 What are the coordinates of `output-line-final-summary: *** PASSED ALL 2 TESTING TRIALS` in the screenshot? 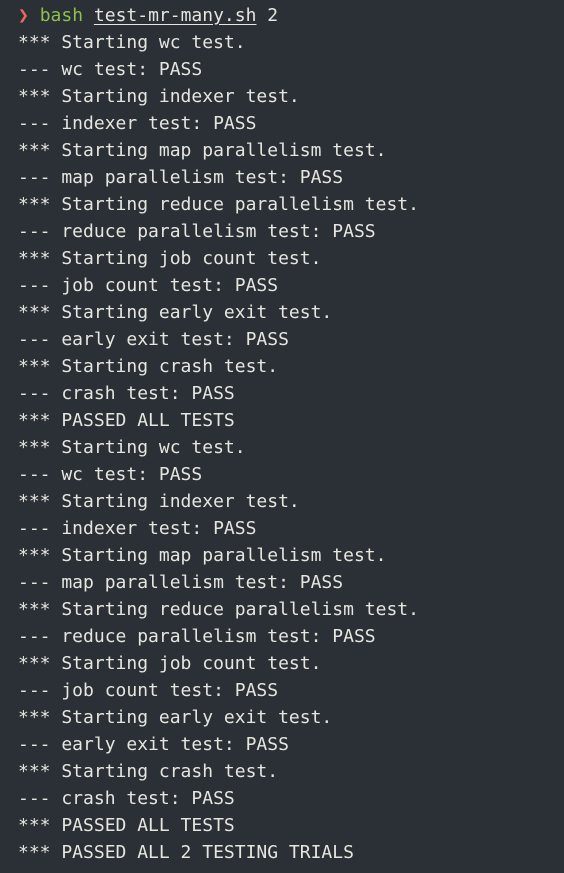 It's located at (186, 852).